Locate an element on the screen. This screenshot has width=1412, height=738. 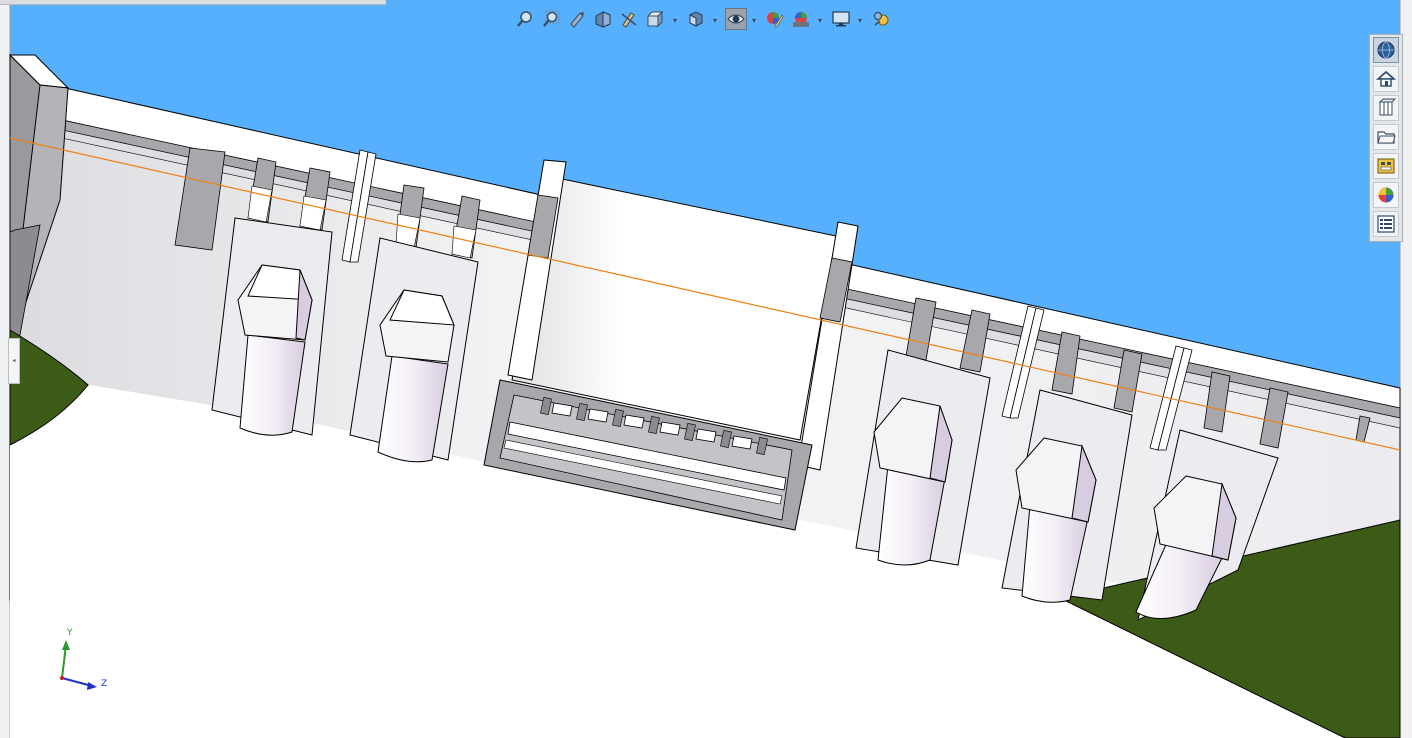
zoom-to-fit-button is located at coordinates (525, 19).